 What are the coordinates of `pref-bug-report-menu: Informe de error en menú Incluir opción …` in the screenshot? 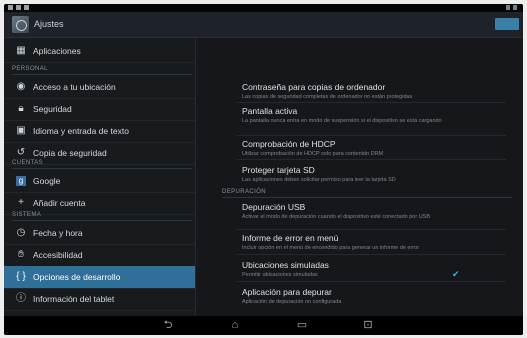 It's located at (372, 242).